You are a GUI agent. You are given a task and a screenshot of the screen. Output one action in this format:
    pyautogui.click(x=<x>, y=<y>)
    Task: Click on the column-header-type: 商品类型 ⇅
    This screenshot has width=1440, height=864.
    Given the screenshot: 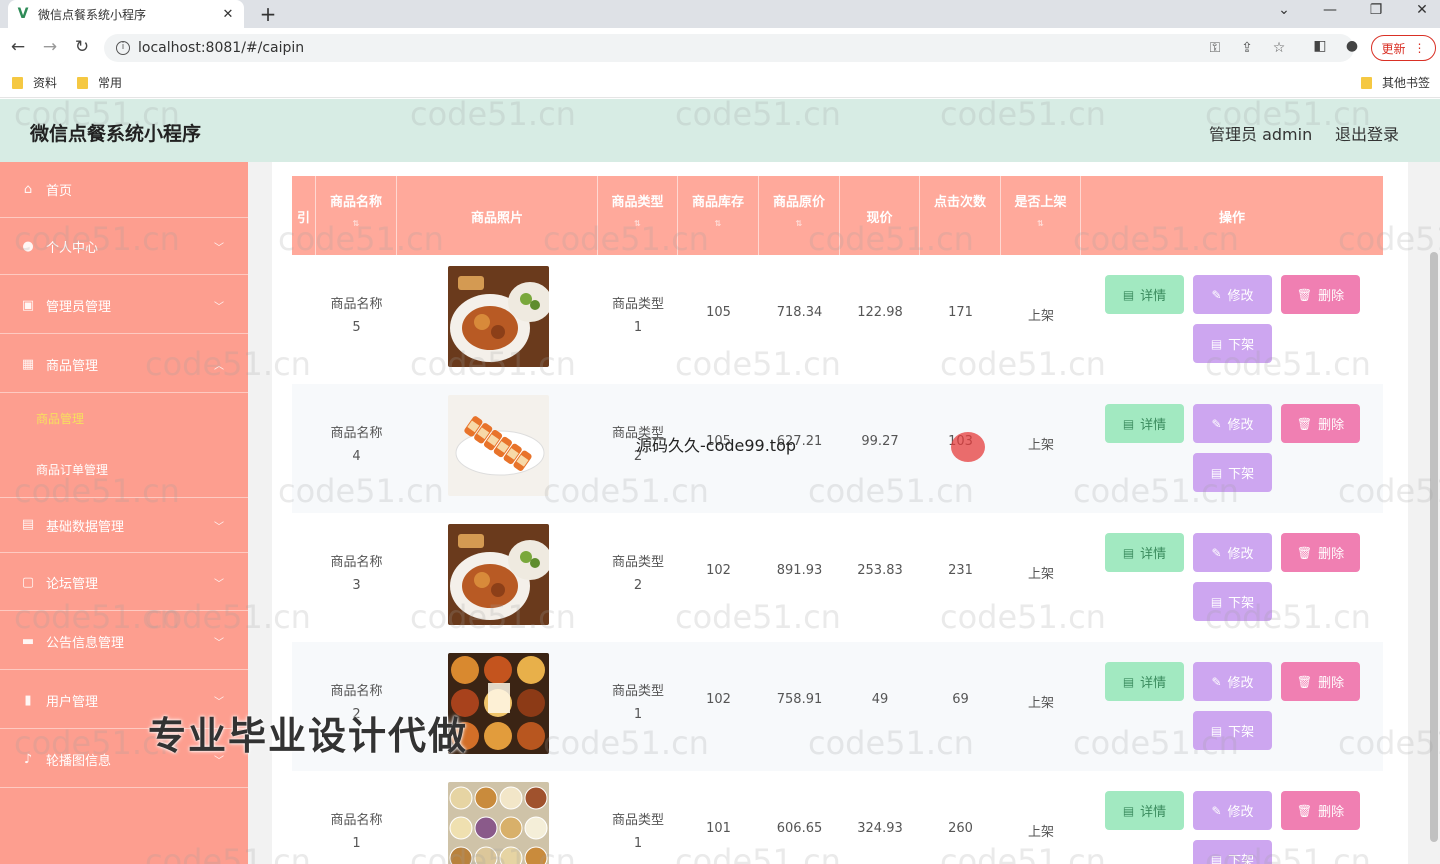 What is the action you would take?
    pyautogui.click(x=638, y=215)
    